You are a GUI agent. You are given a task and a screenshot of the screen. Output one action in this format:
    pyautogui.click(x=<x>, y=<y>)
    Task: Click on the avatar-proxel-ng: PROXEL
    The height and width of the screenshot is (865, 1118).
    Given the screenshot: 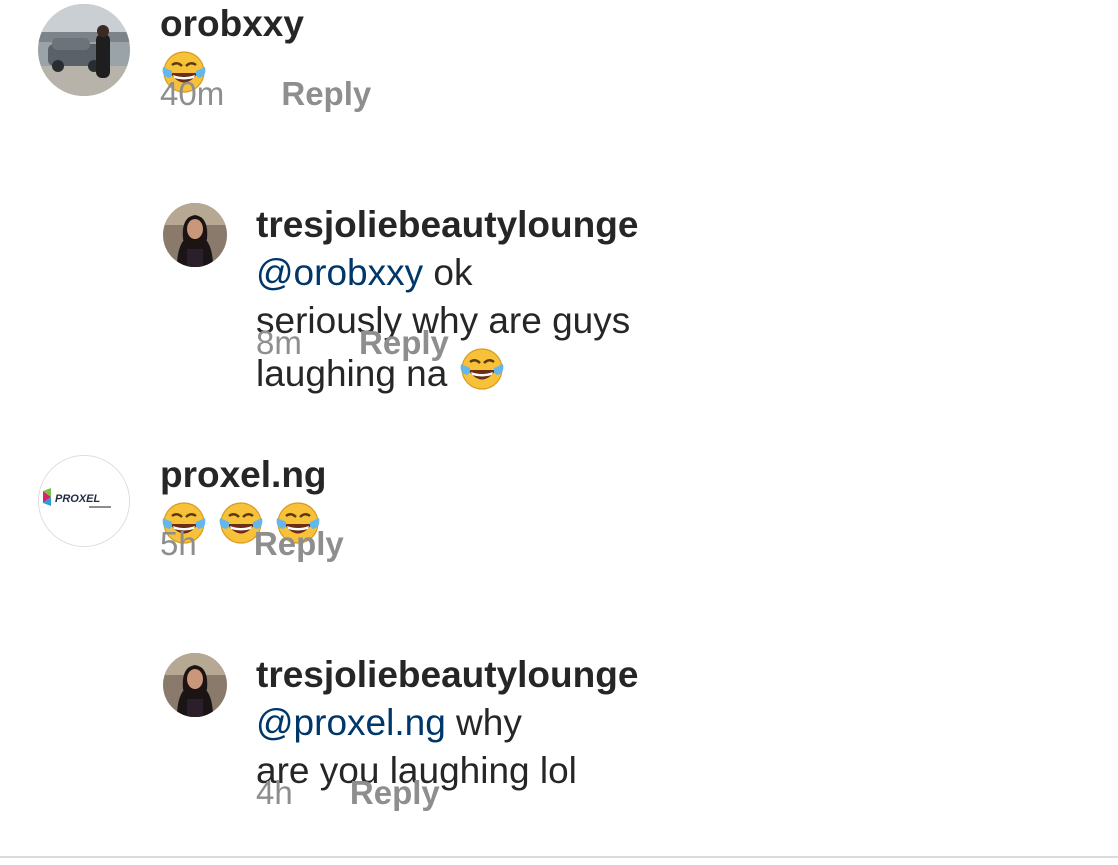 What is the action you would take?
    pyautogui.click(x=84, y=501)
    